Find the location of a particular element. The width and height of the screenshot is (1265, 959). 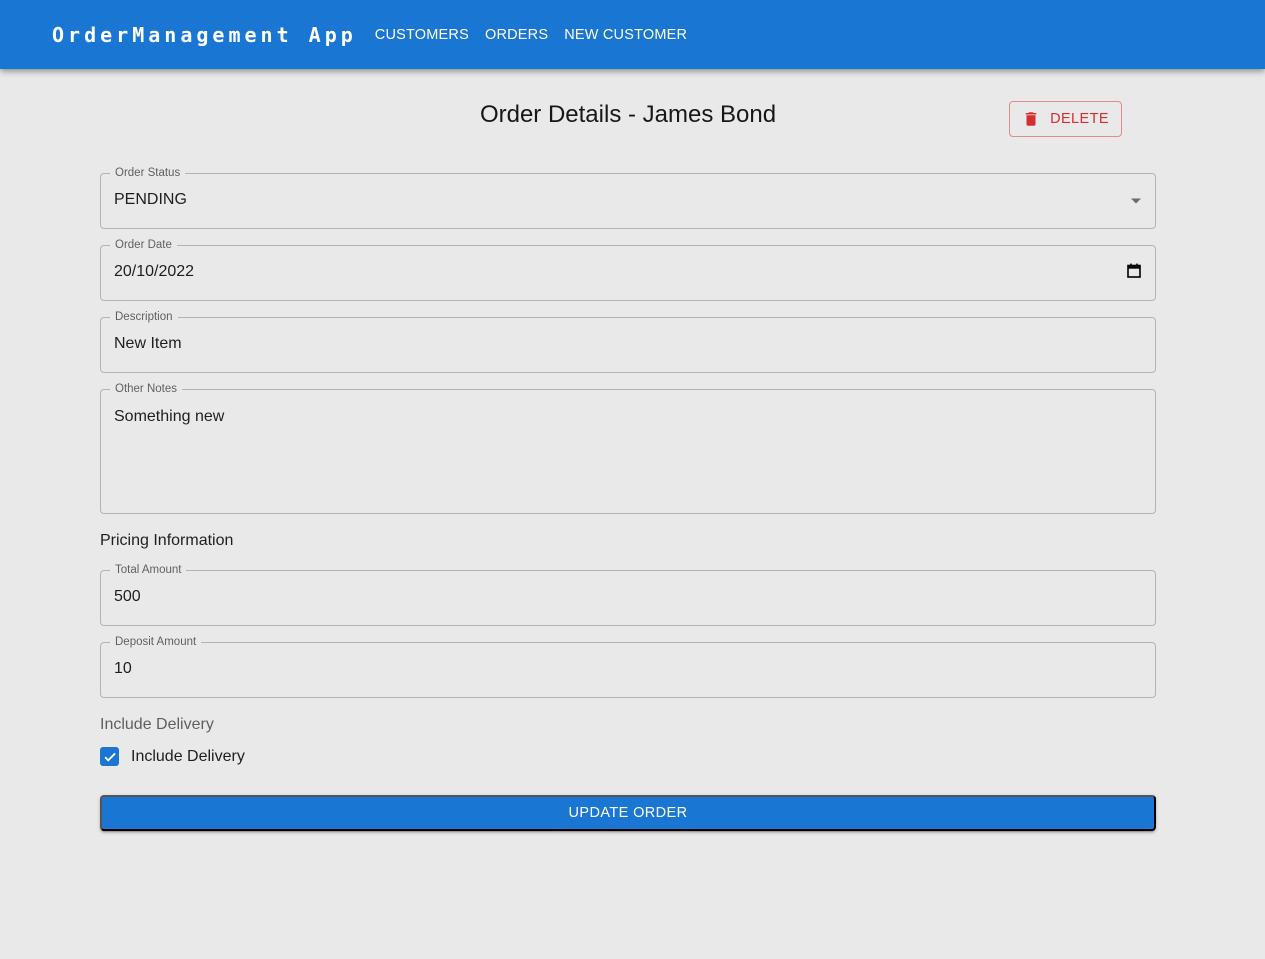

include-delivery-checkbox is located at coordinates (109, 756).